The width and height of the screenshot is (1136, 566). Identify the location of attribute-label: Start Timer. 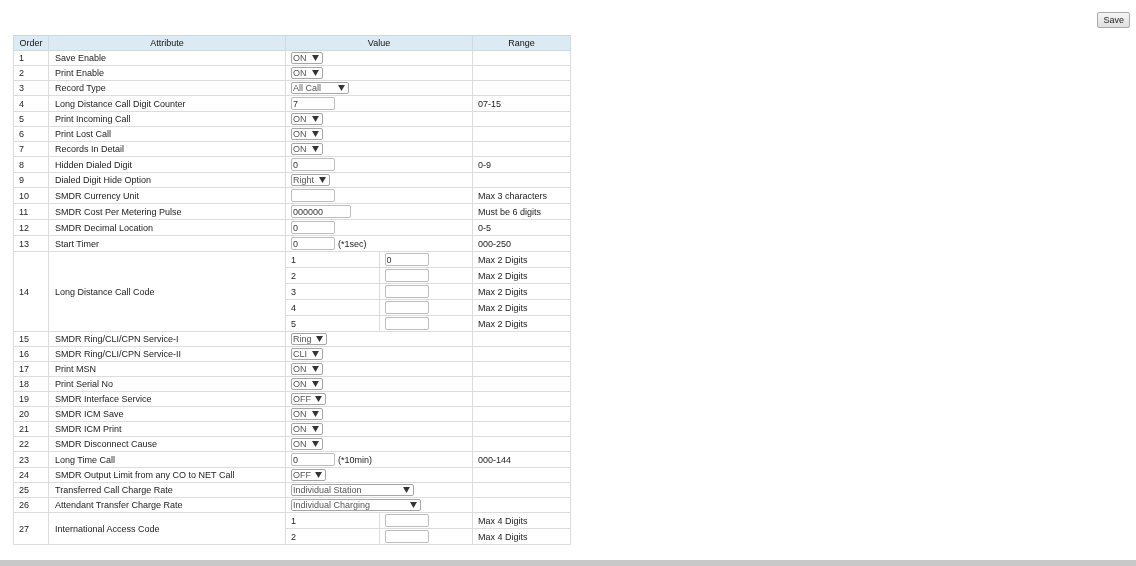
(77, 243).